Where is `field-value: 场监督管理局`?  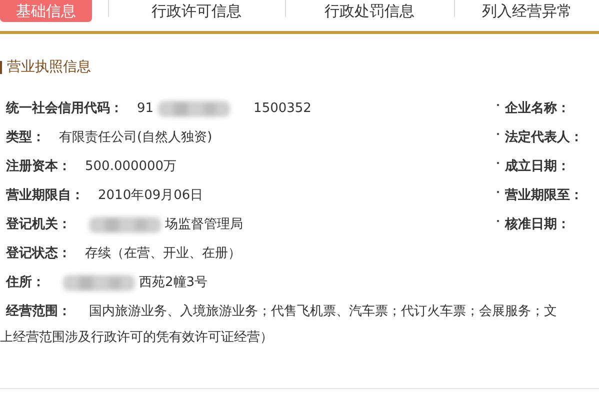 field-value: 场监督管理局 is located at coordinates (204, 225).